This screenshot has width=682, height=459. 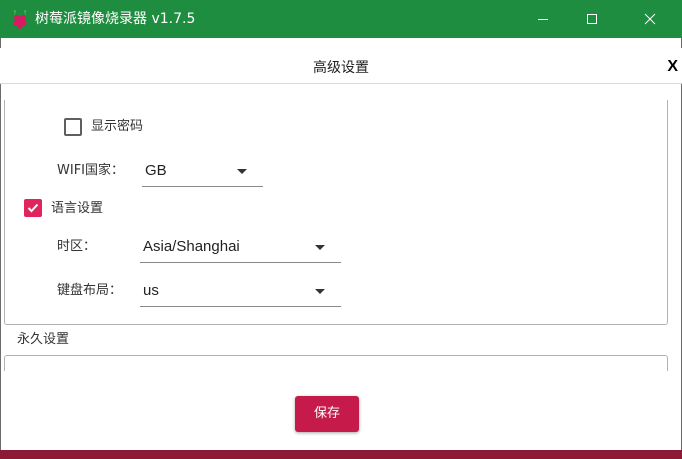 I want to click on minimize-icon, so click(x=543, y=19).